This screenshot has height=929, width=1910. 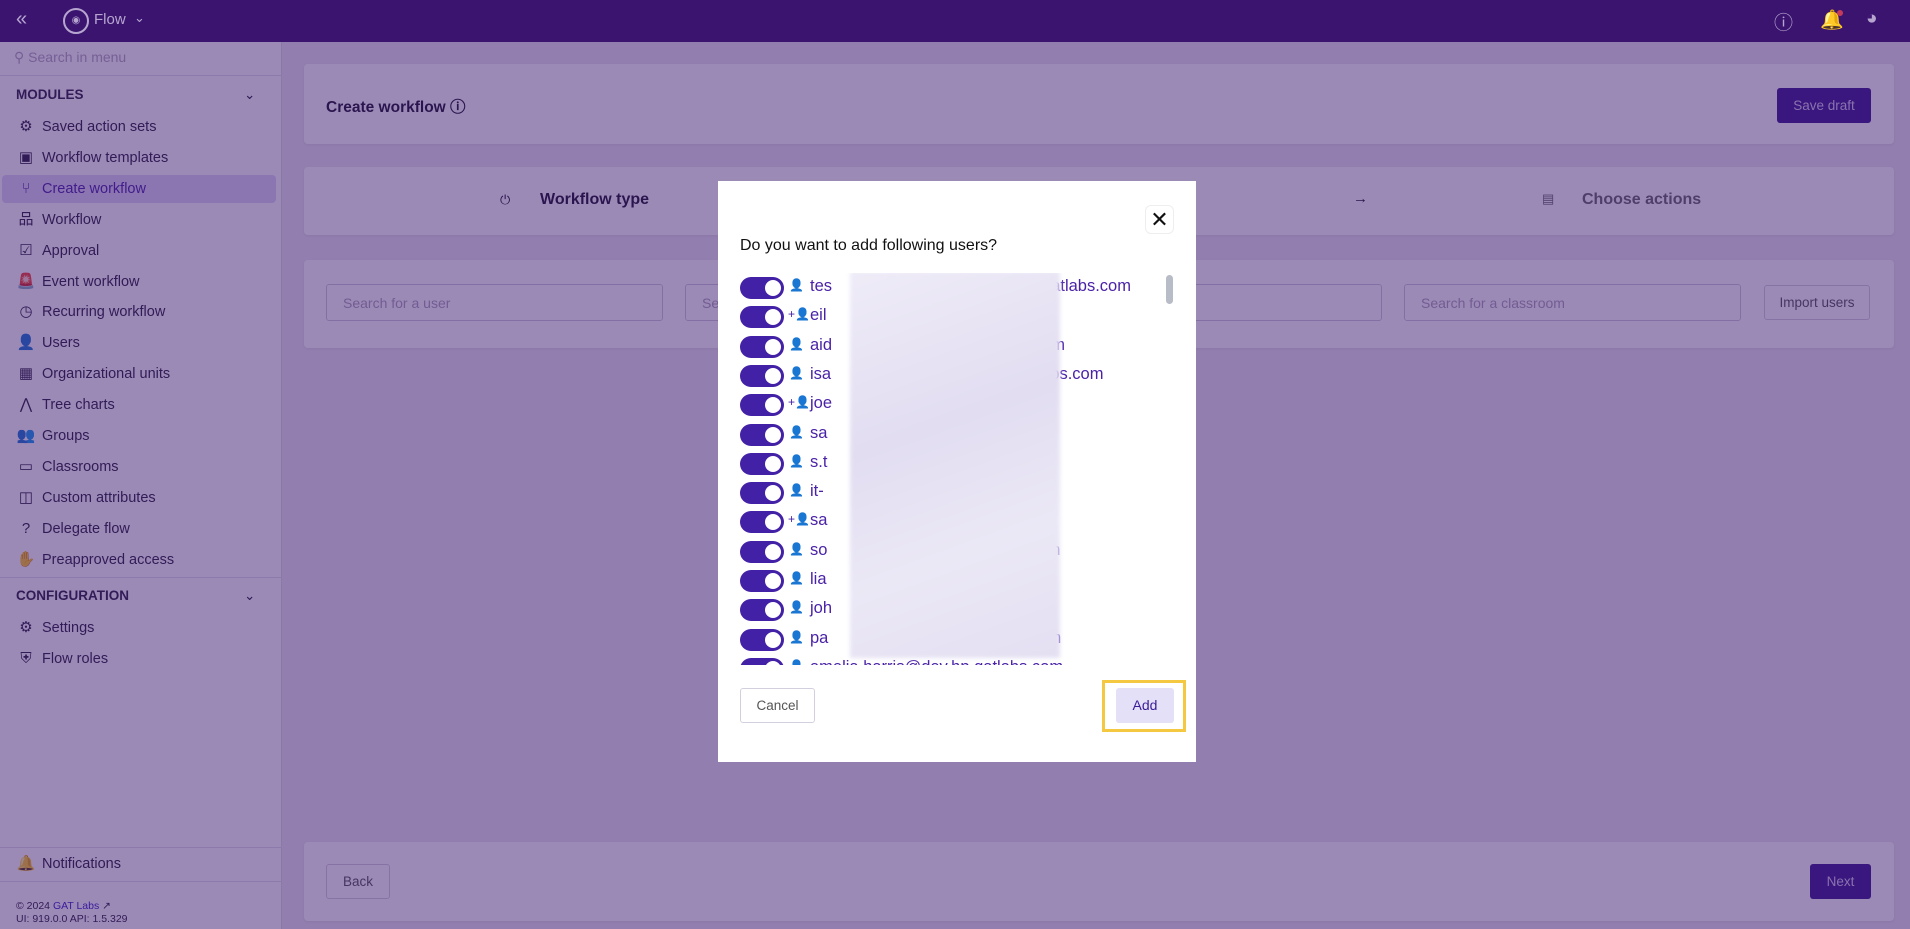 I want to click on app-logo: ◉, so click(x=76, y=21).